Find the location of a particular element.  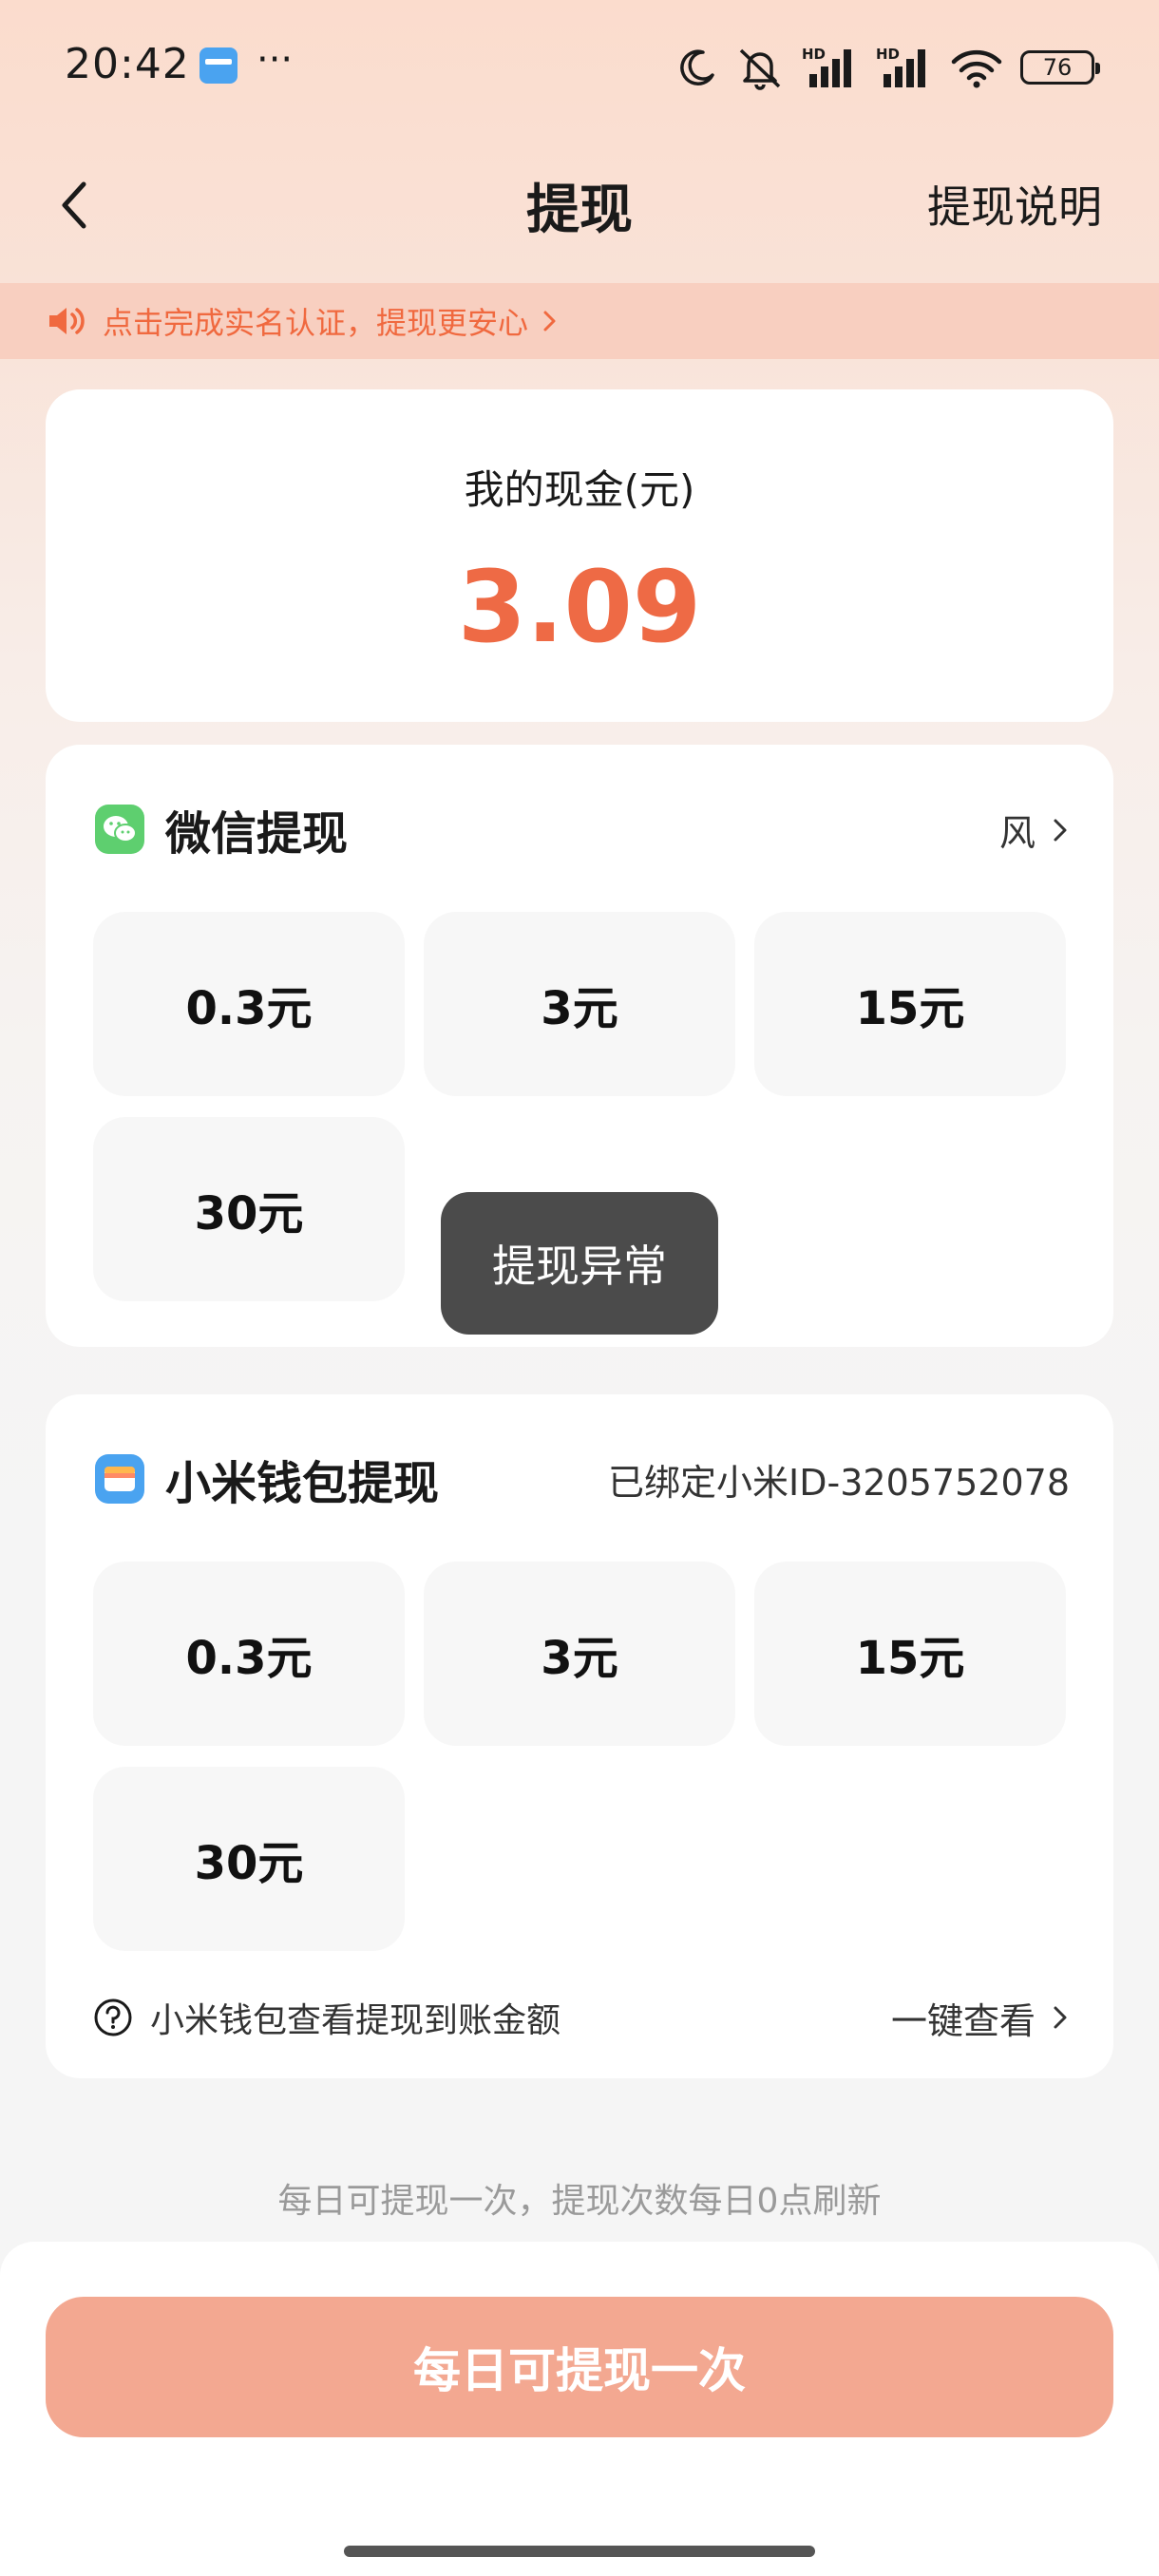

back-arrow-icon is located at coordinates (75, 204).